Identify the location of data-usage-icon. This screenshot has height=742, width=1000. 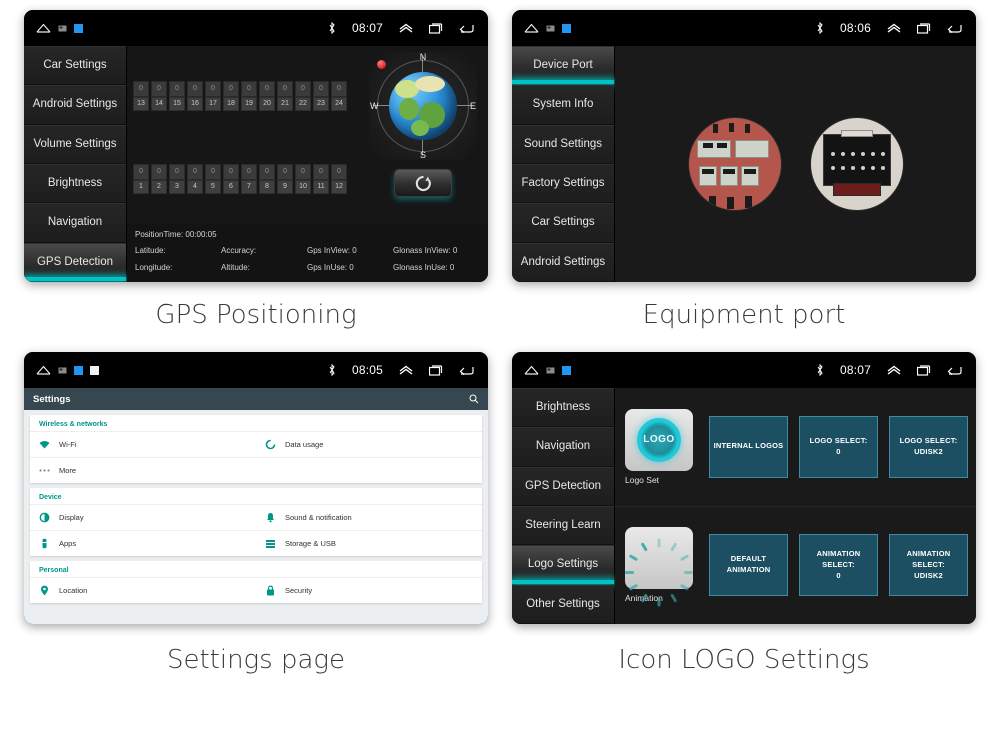
(270, 444).